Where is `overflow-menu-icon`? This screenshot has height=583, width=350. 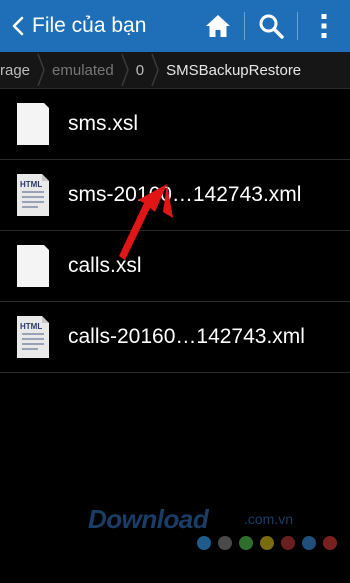
overflow-menu-icon is located at coordinates (324, 26).